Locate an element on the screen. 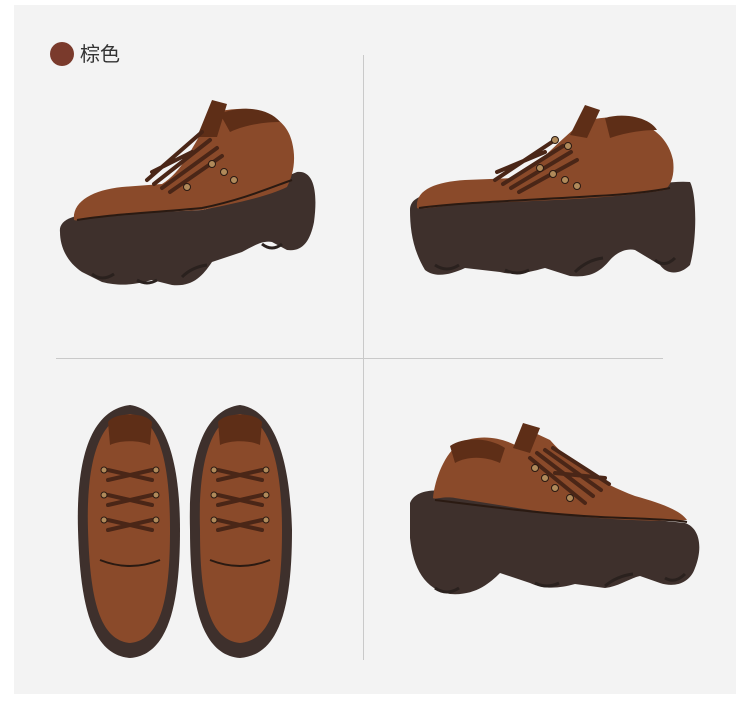 This screenshot has width=750, height=709. shoe-image-side-back is located at coordinates (555, 510).